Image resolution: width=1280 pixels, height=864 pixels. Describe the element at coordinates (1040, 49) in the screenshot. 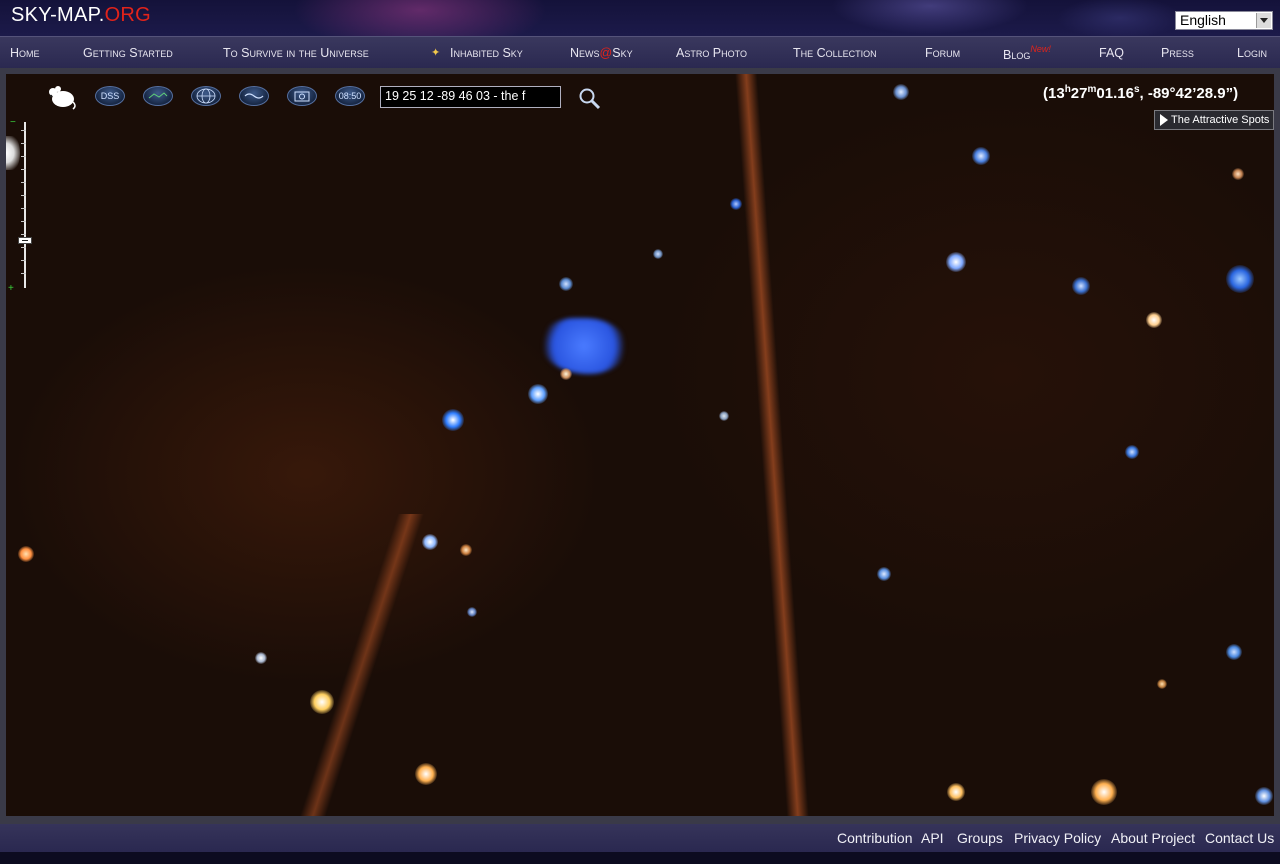

I see `new-badge: New!` at that location.